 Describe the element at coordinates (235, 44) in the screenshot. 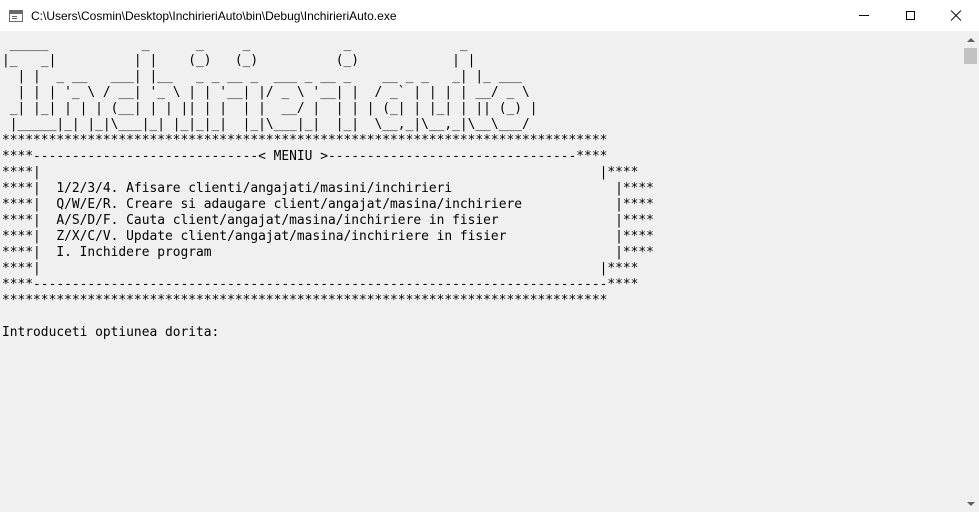

I see `banner-line: _____ _ _ _ _ _` at that location.